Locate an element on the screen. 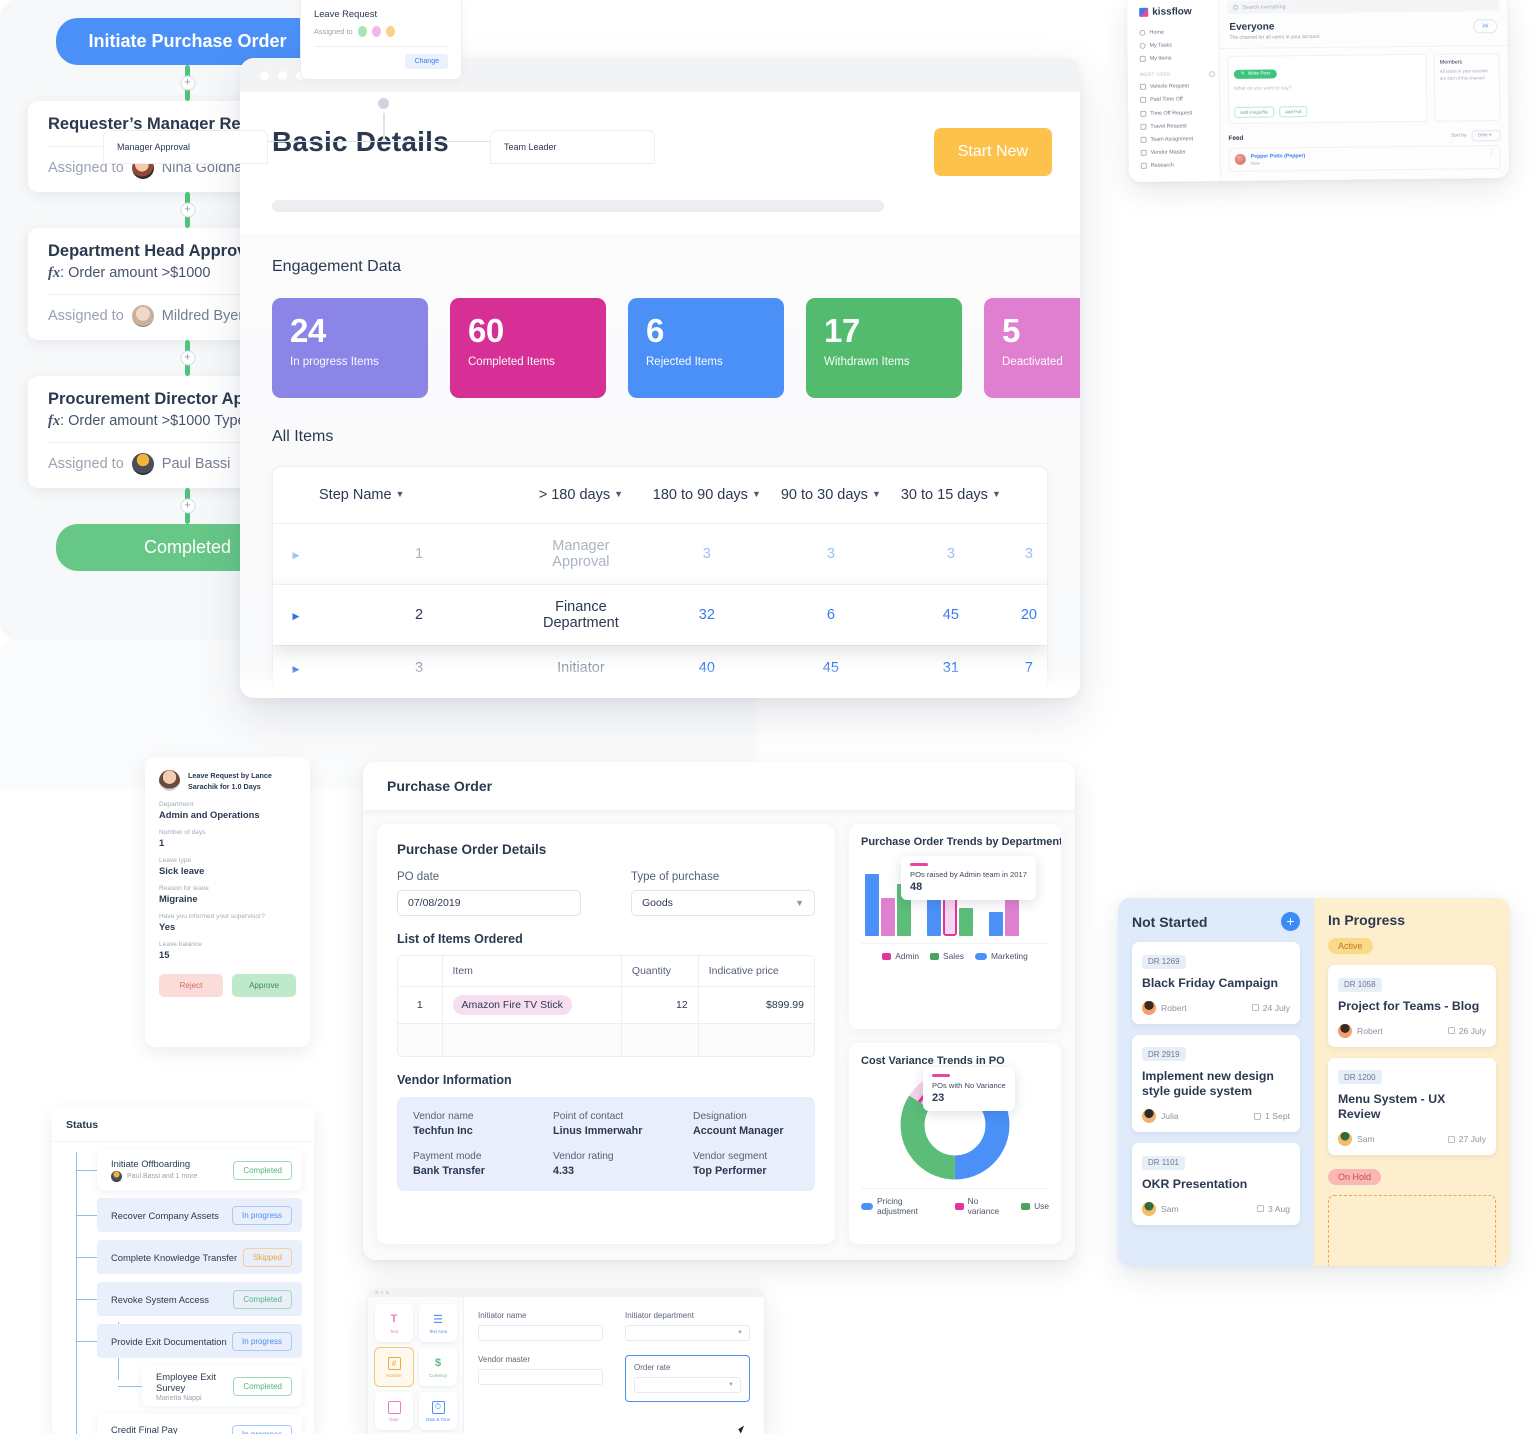 Image resolution: width=1536 pixels, height=1434 pixels. sidebar-item-vendor-master: Vendor Master is located at coordinates (1178, 153).